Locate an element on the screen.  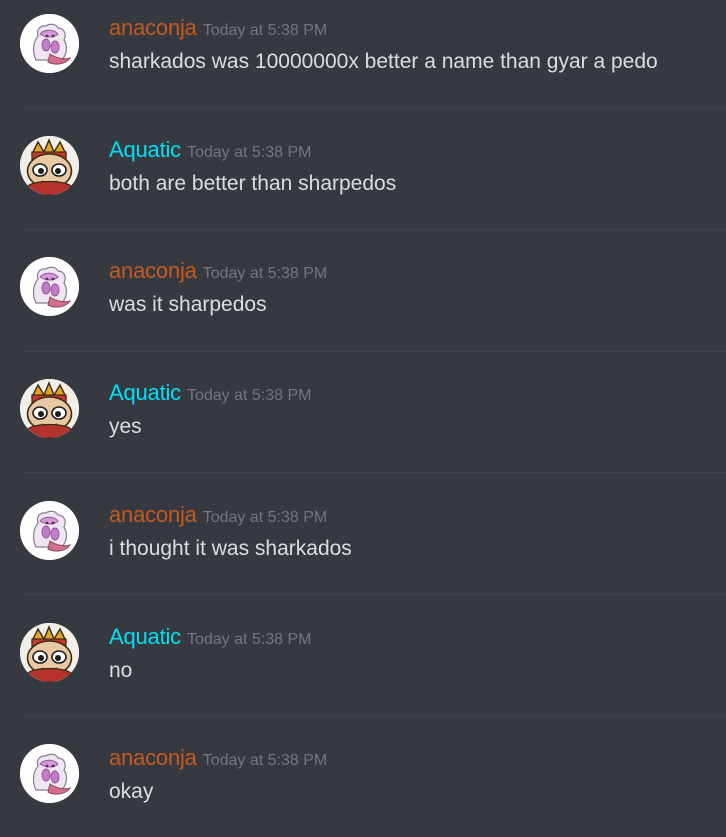
message-text: okay is located at coordinates (131, 791).